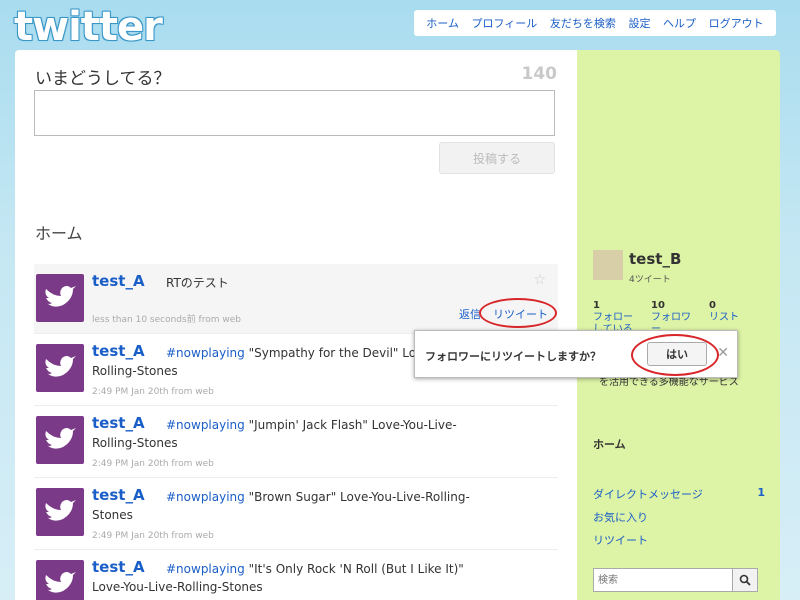 The width and height of the screenshot is (800, 600). I want to click on sidebar-home: ホーム, so click(609, 444).